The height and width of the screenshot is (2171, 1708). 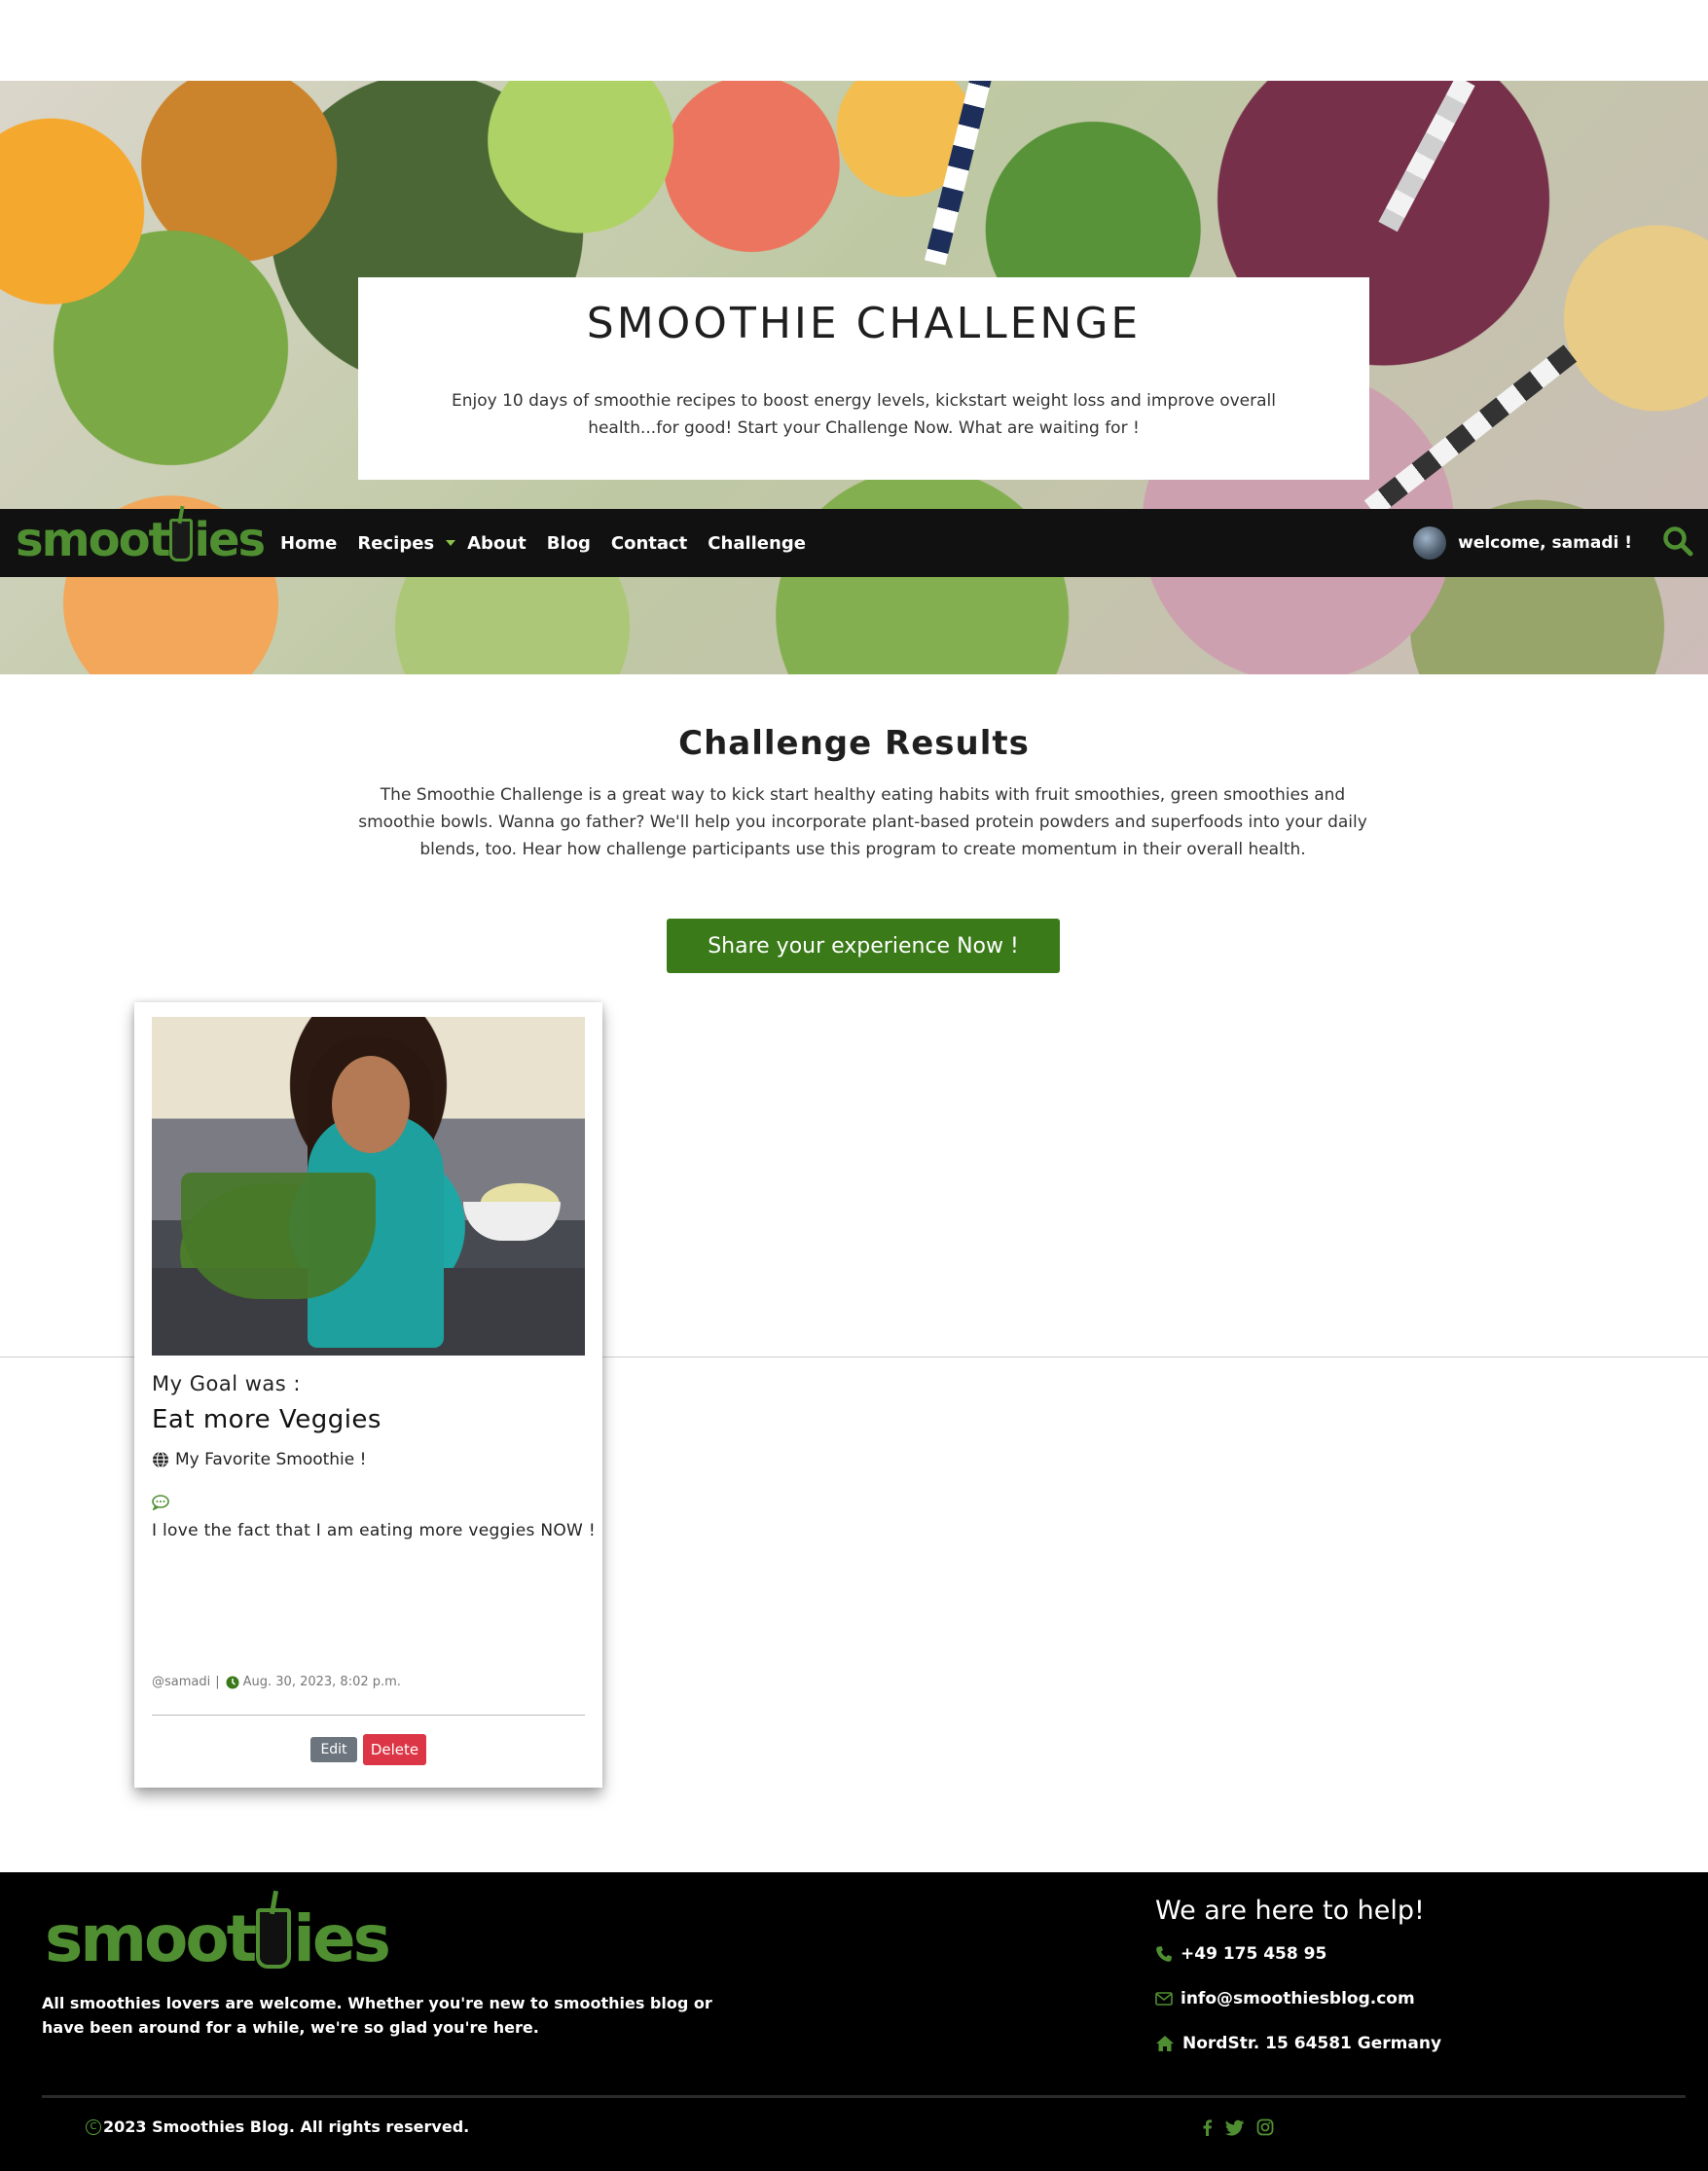 What do you see at coordinates (230, 540) in the screenshot?
I see `brand-suffix: ies` at bounding box center [230, 540].